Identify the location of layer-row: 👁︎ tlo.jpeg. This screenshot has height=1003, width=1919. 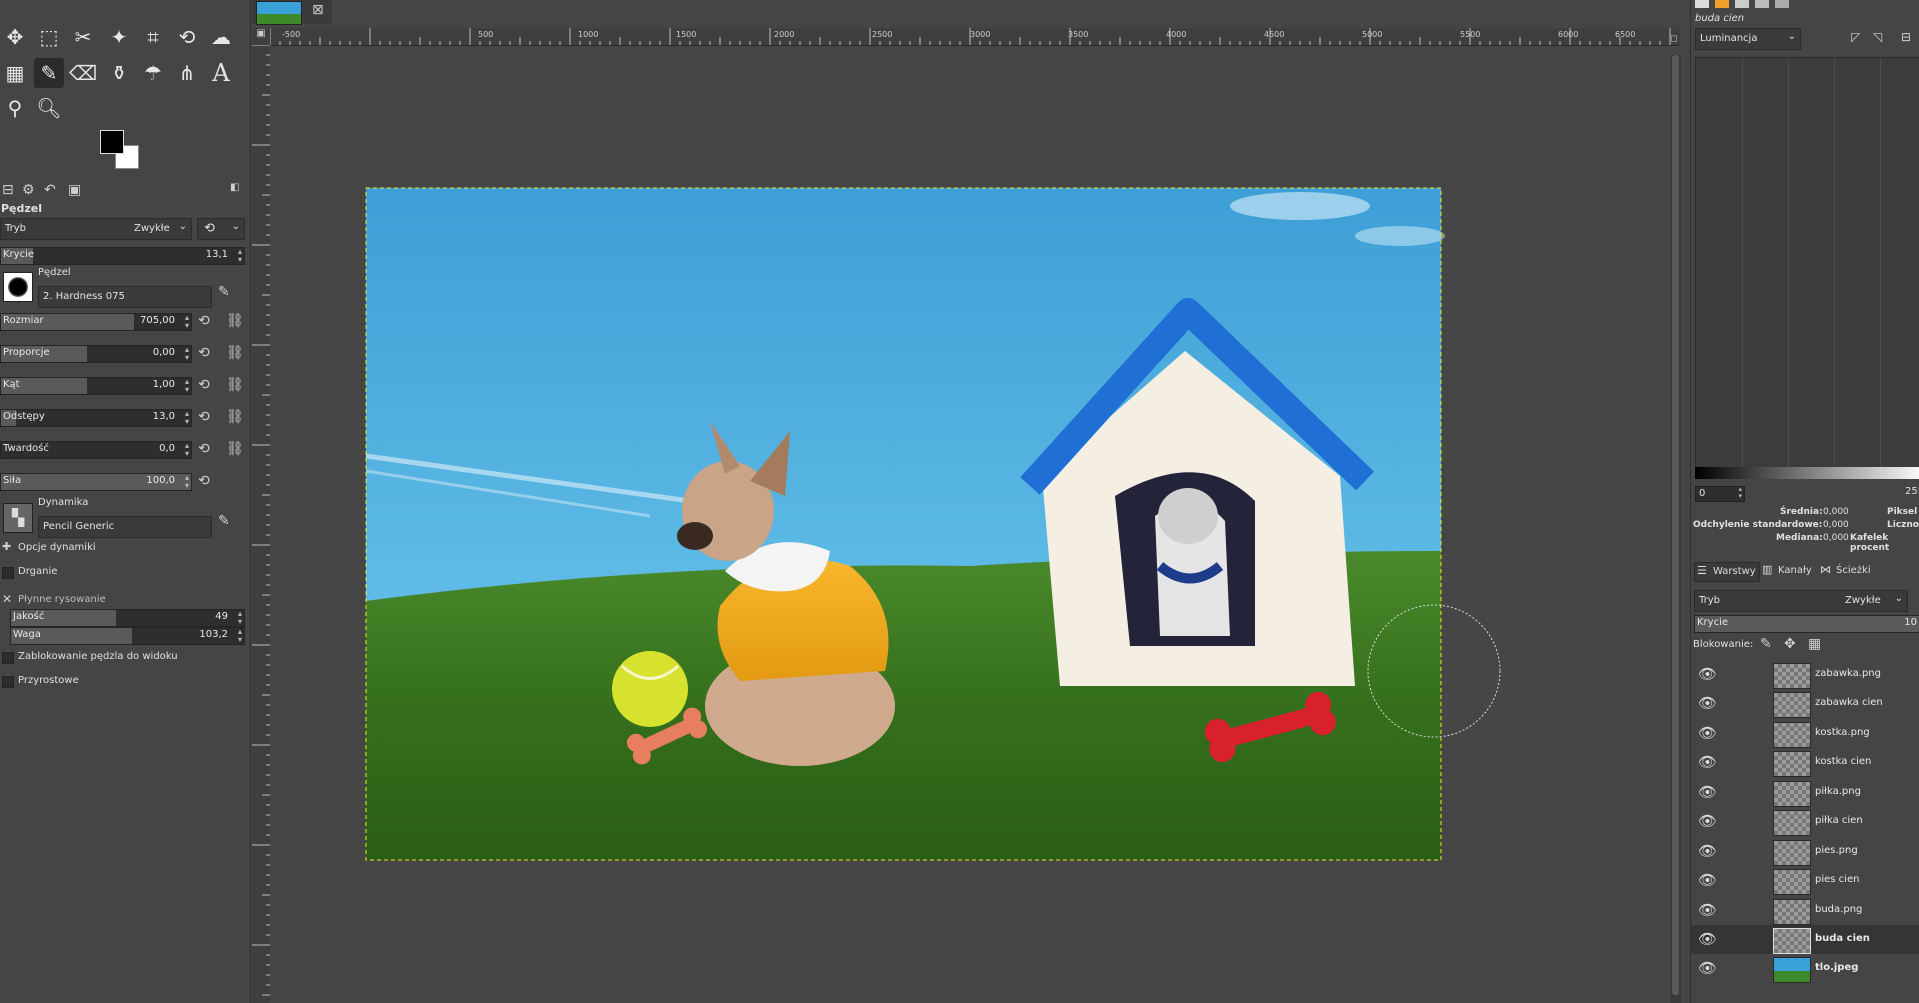
(1804, 968).